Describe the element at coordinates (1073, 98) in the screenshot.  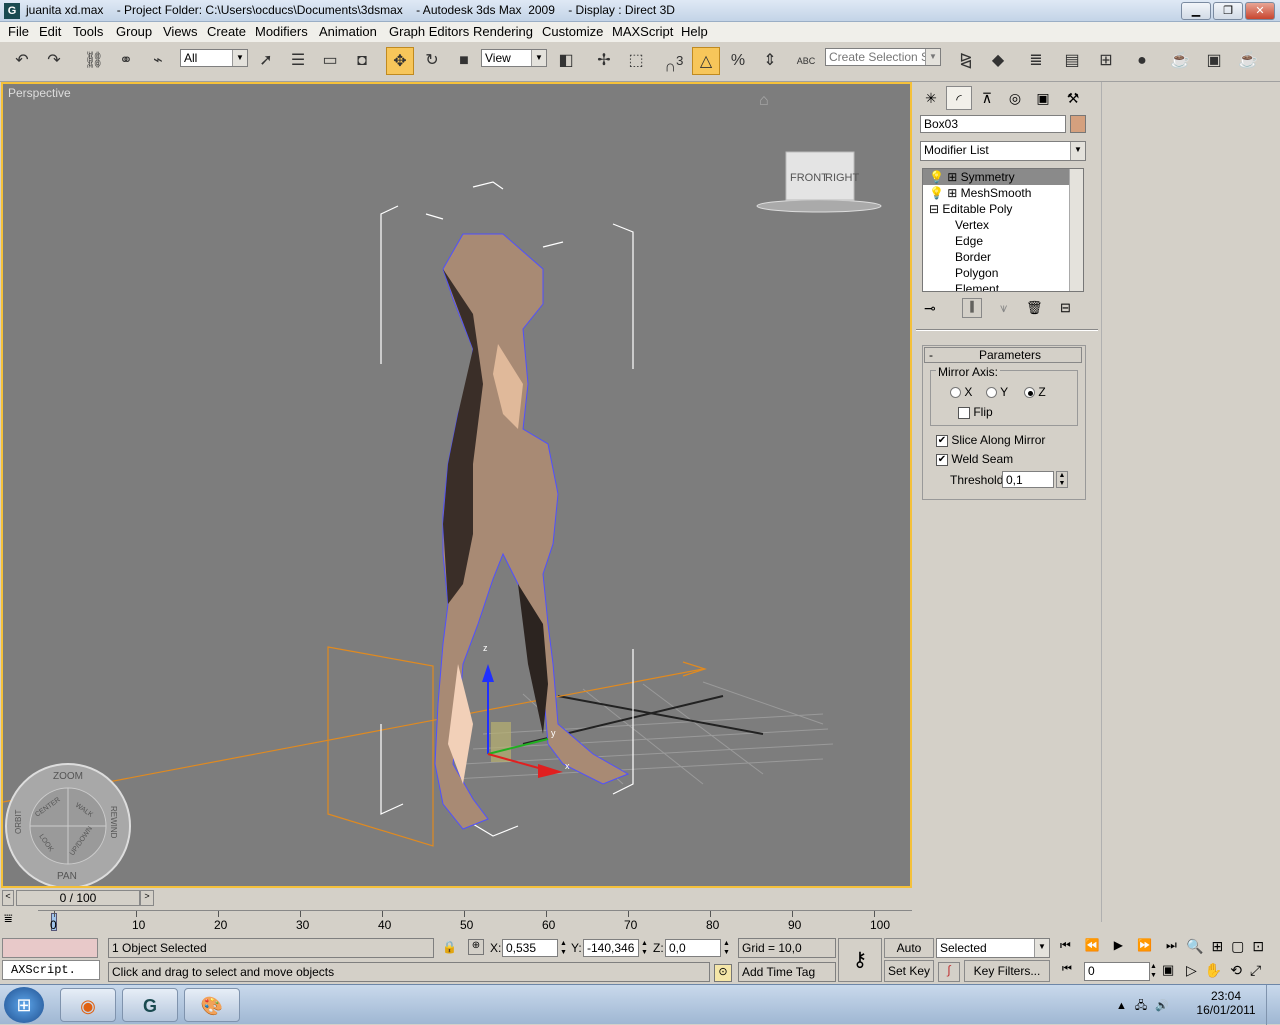
I see `utilities-tab-icon: ⚒` at that location.